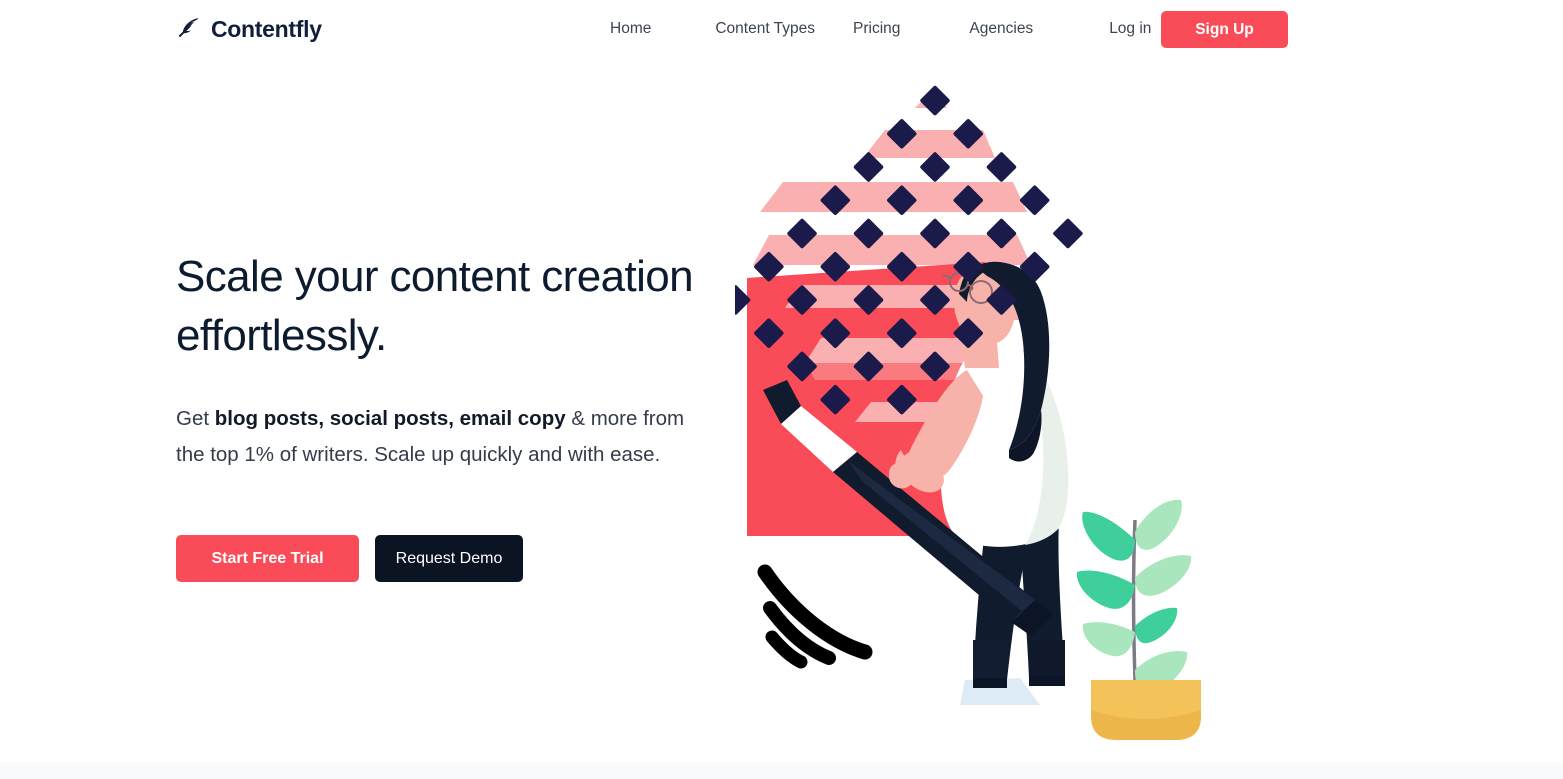 The width and height of the screenshot is (1563, 779). I want to click on nav-item-log-in: Log in, so click(1130, 29).